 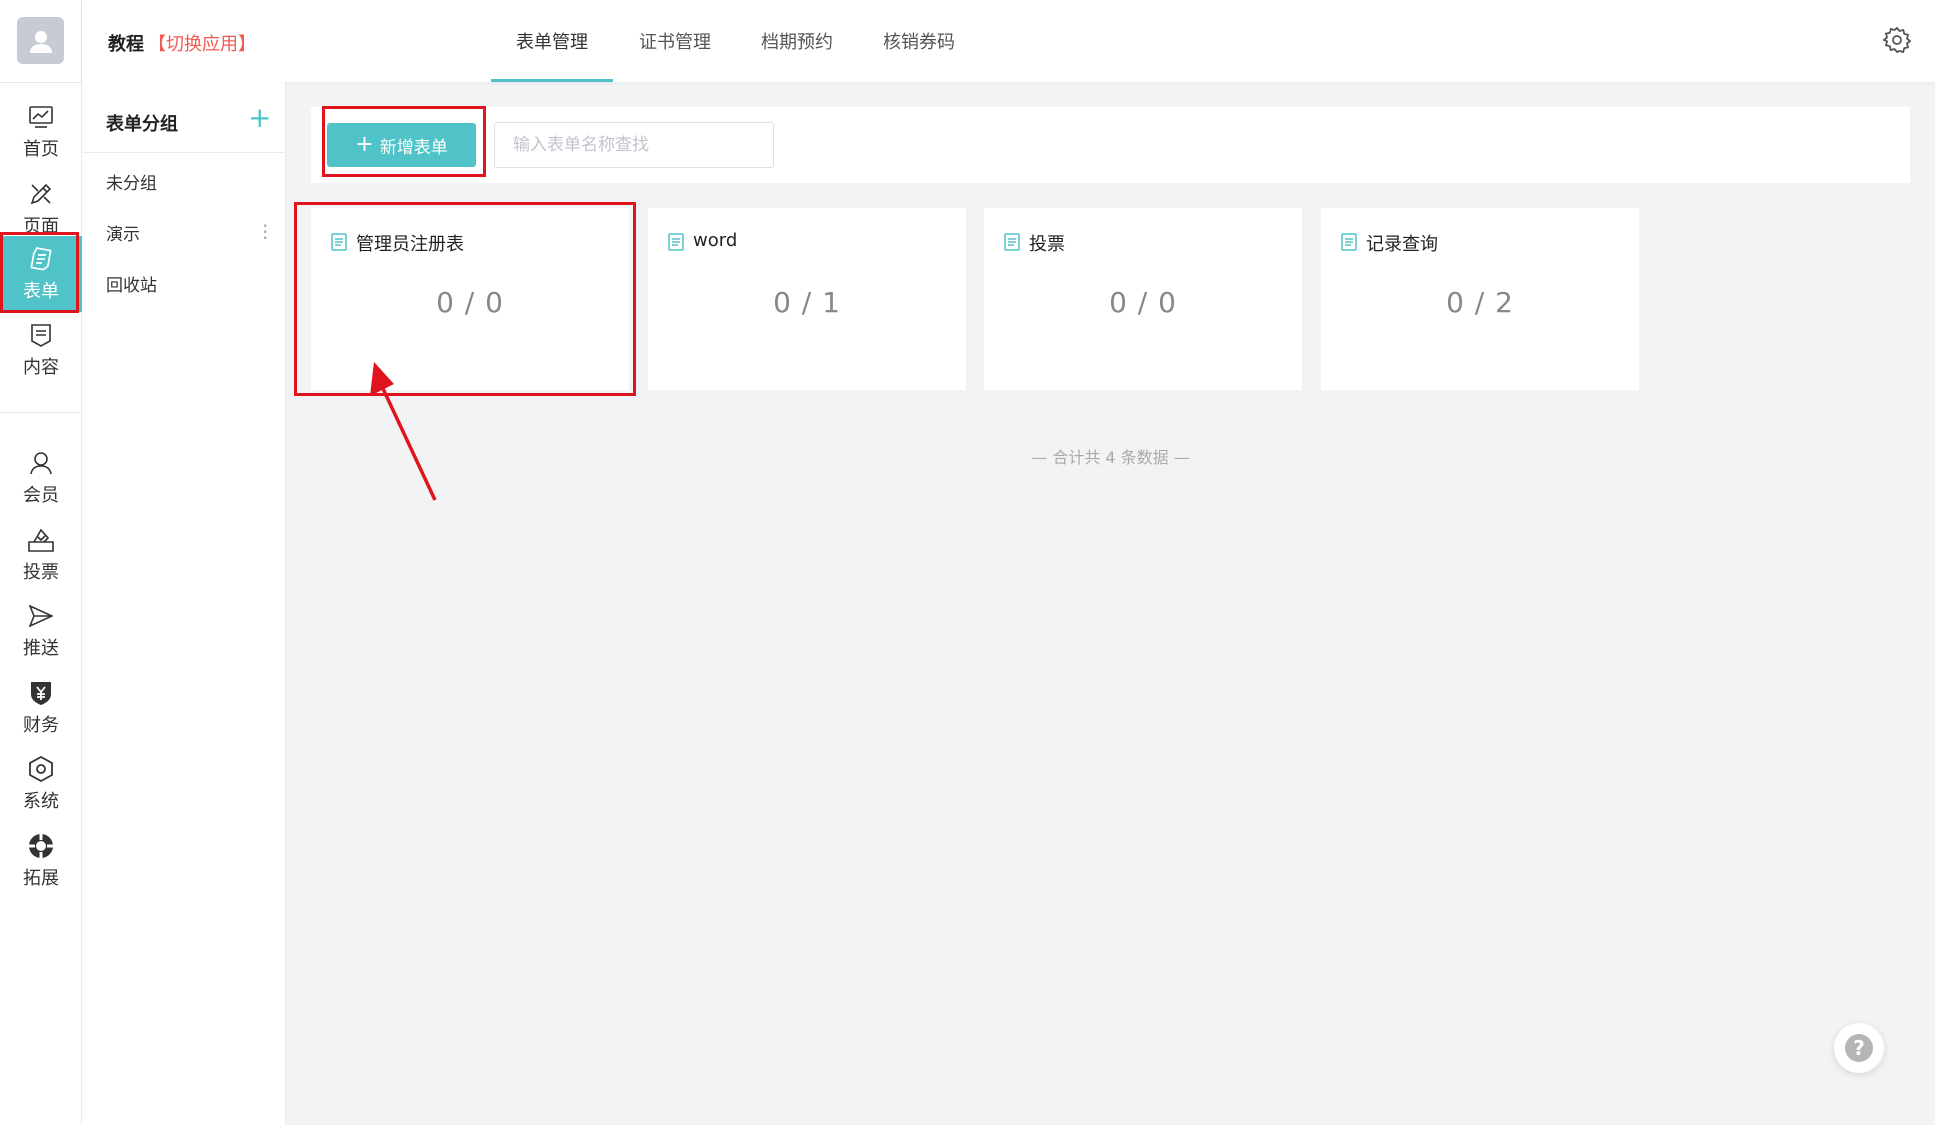 I want to click on form-icon, so click(x=41, y=259).